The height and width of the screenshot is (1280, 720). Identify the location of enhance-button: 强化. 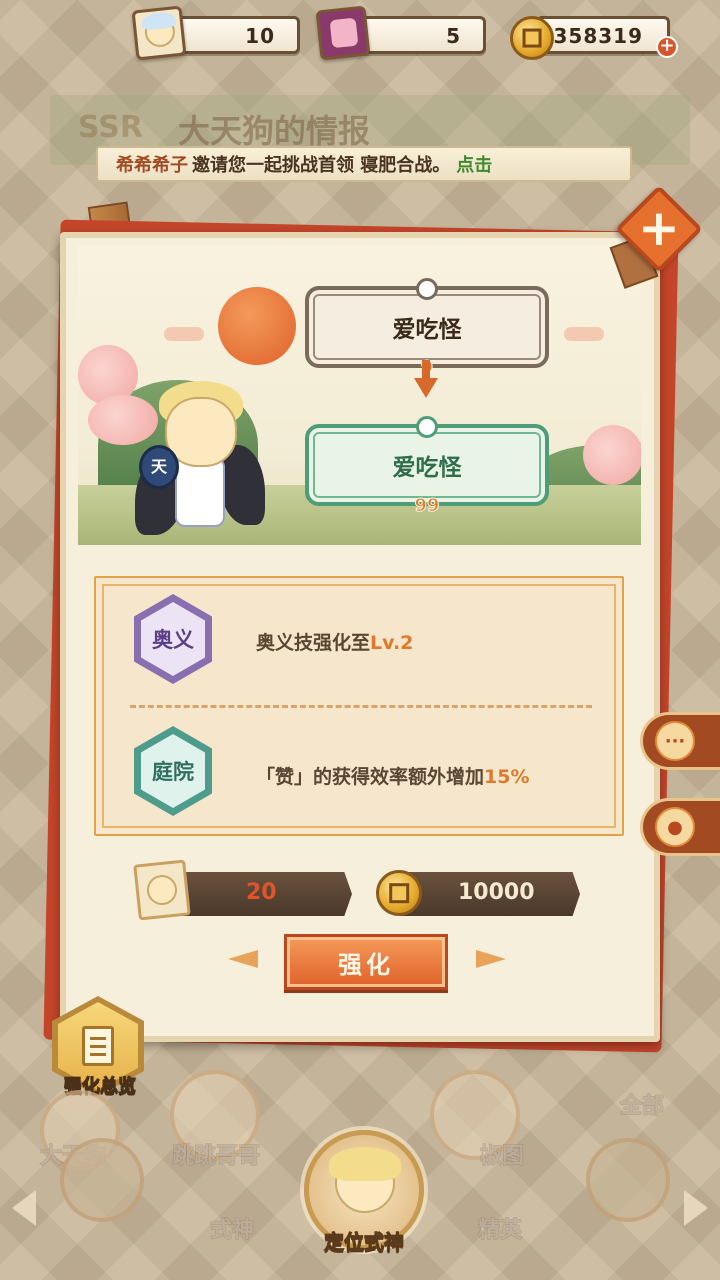
(366, 962).